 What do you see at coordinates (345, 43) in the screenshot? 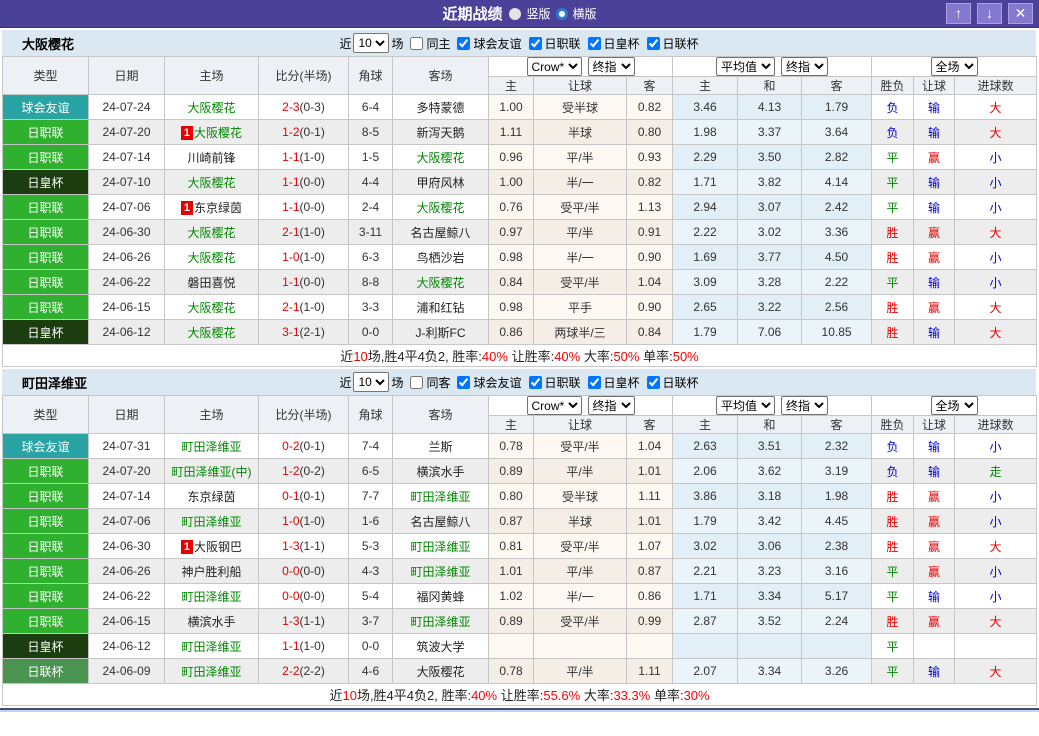
I see `filter-near-label: 近` at bounding box center [345, 43].